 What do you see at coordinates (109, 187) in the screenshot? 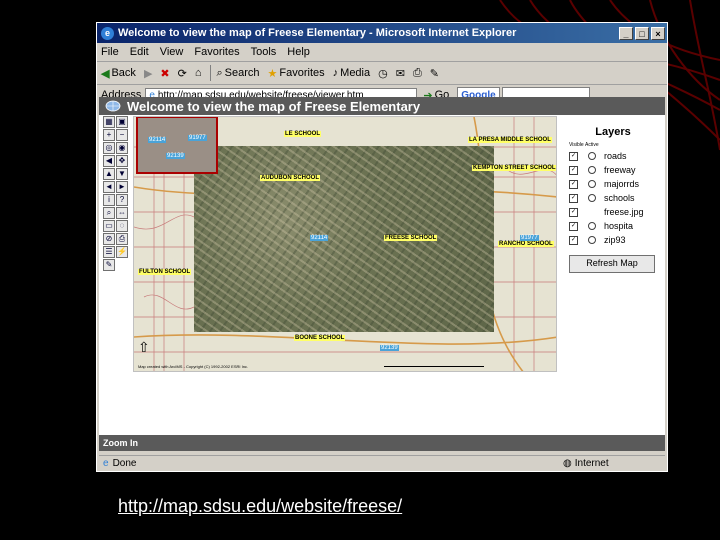
I see `pan-west-tool: ◄` at bounding box center [109, 187].